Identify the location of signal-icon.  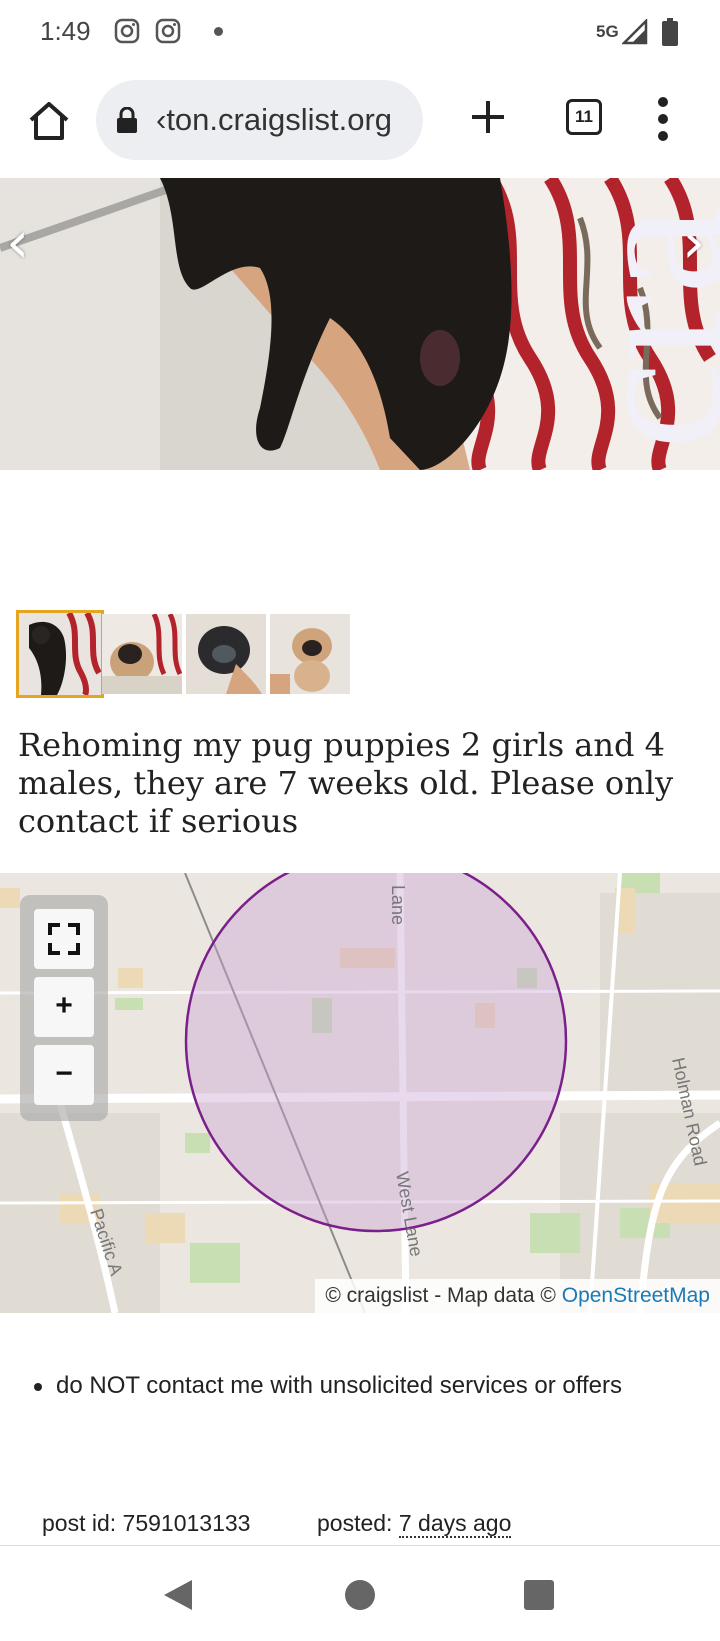
(635, 32).